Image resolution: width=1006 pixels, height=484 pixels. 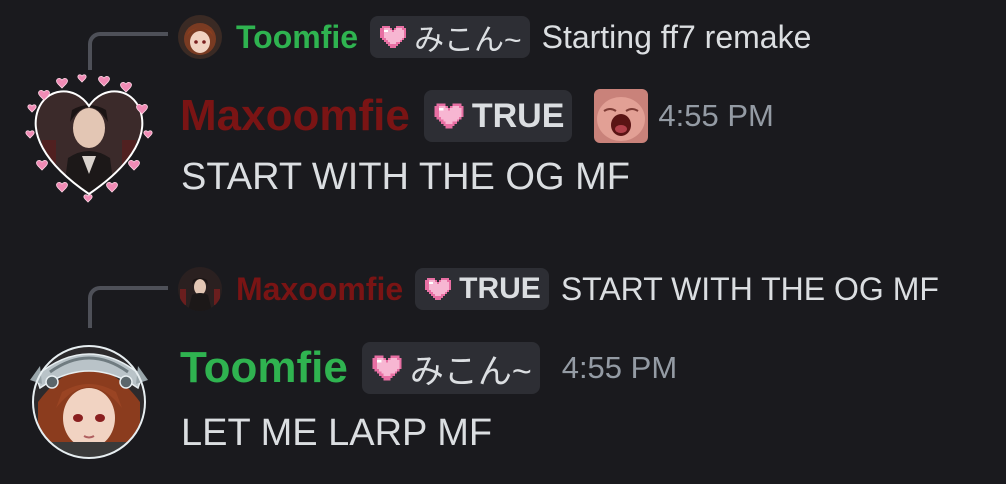 What do you see at coordinates (405, 177) in the screenshot?
I see `message-content: START WITH THE OG MF` at bounding box center [405, 177].